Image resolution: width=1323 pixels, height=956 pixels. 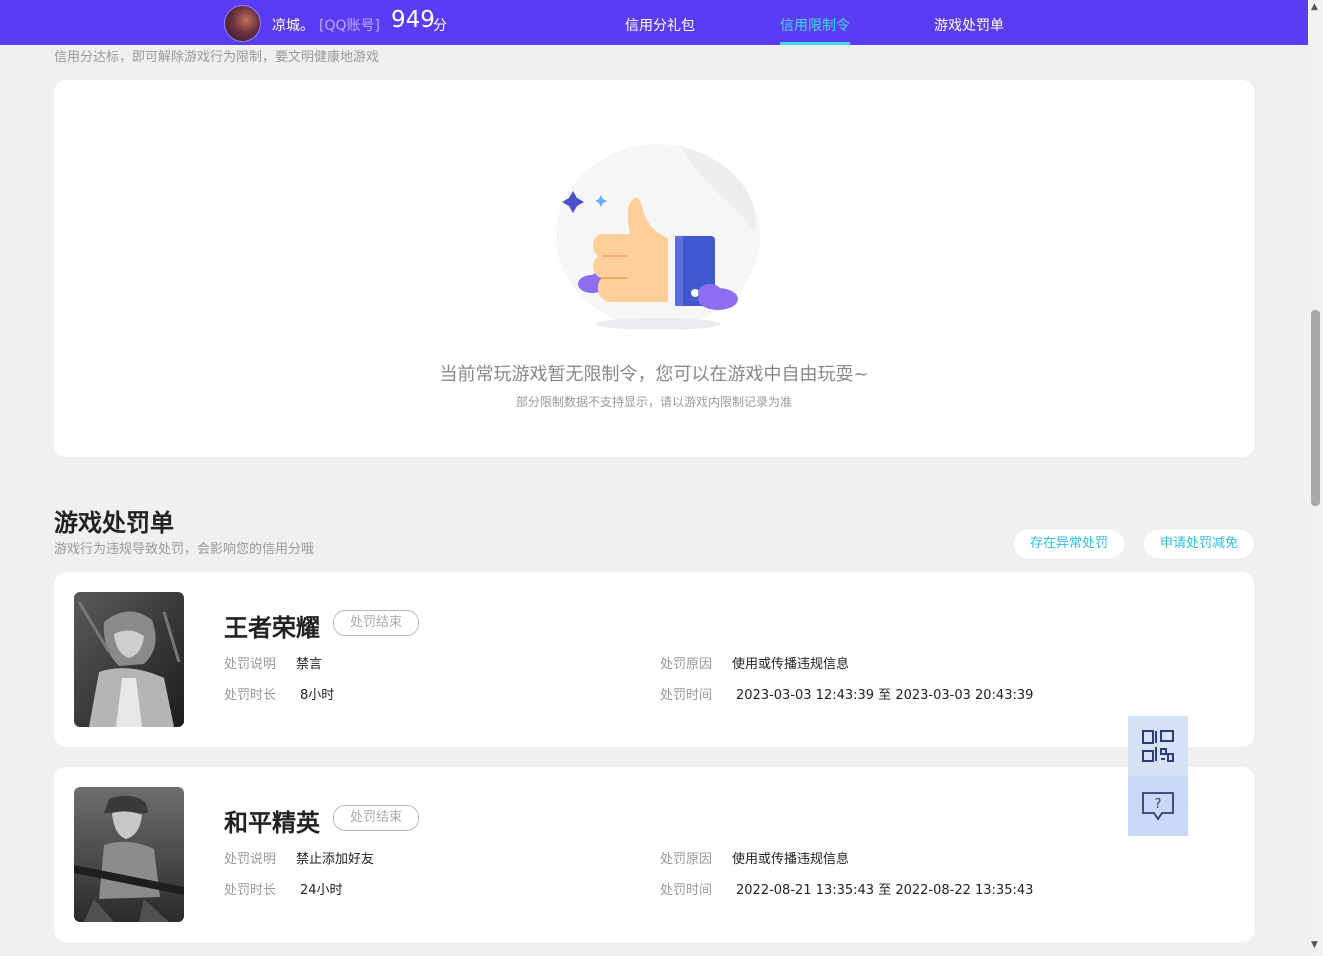 I want to click on qrcode-button, so click(x=1158, y=746).